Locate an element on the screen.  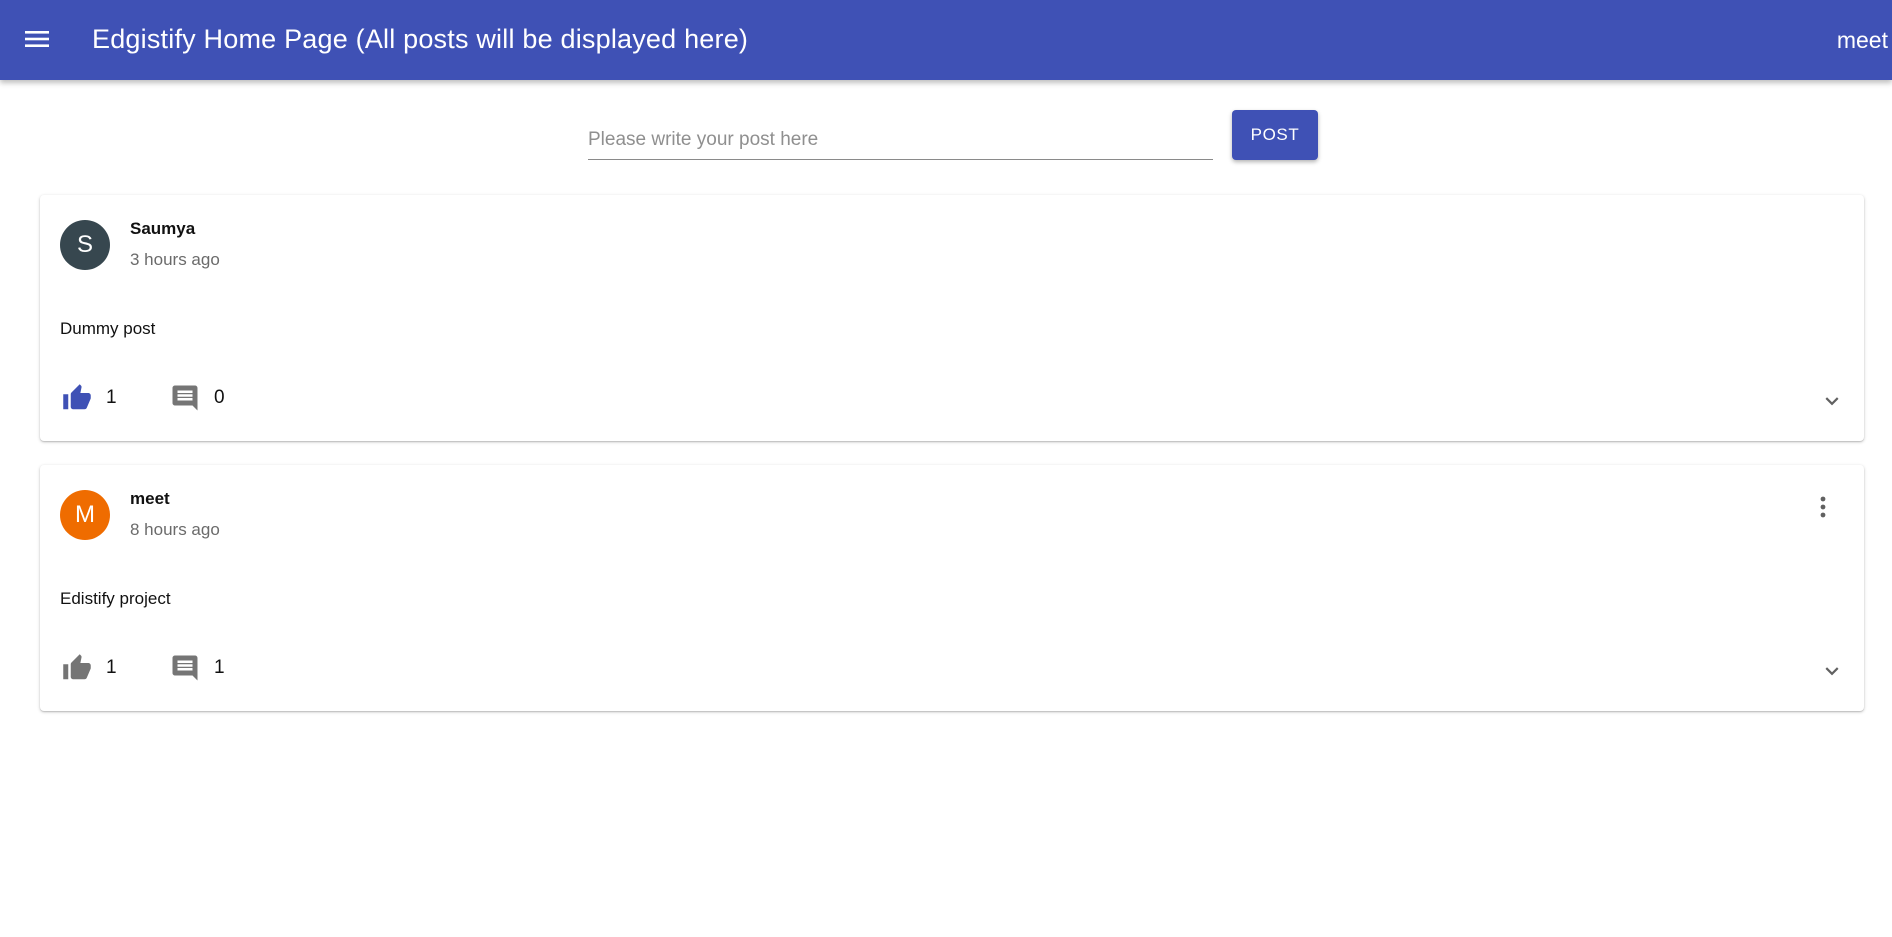
post-button: POST is located at coordinates (1275, 135).